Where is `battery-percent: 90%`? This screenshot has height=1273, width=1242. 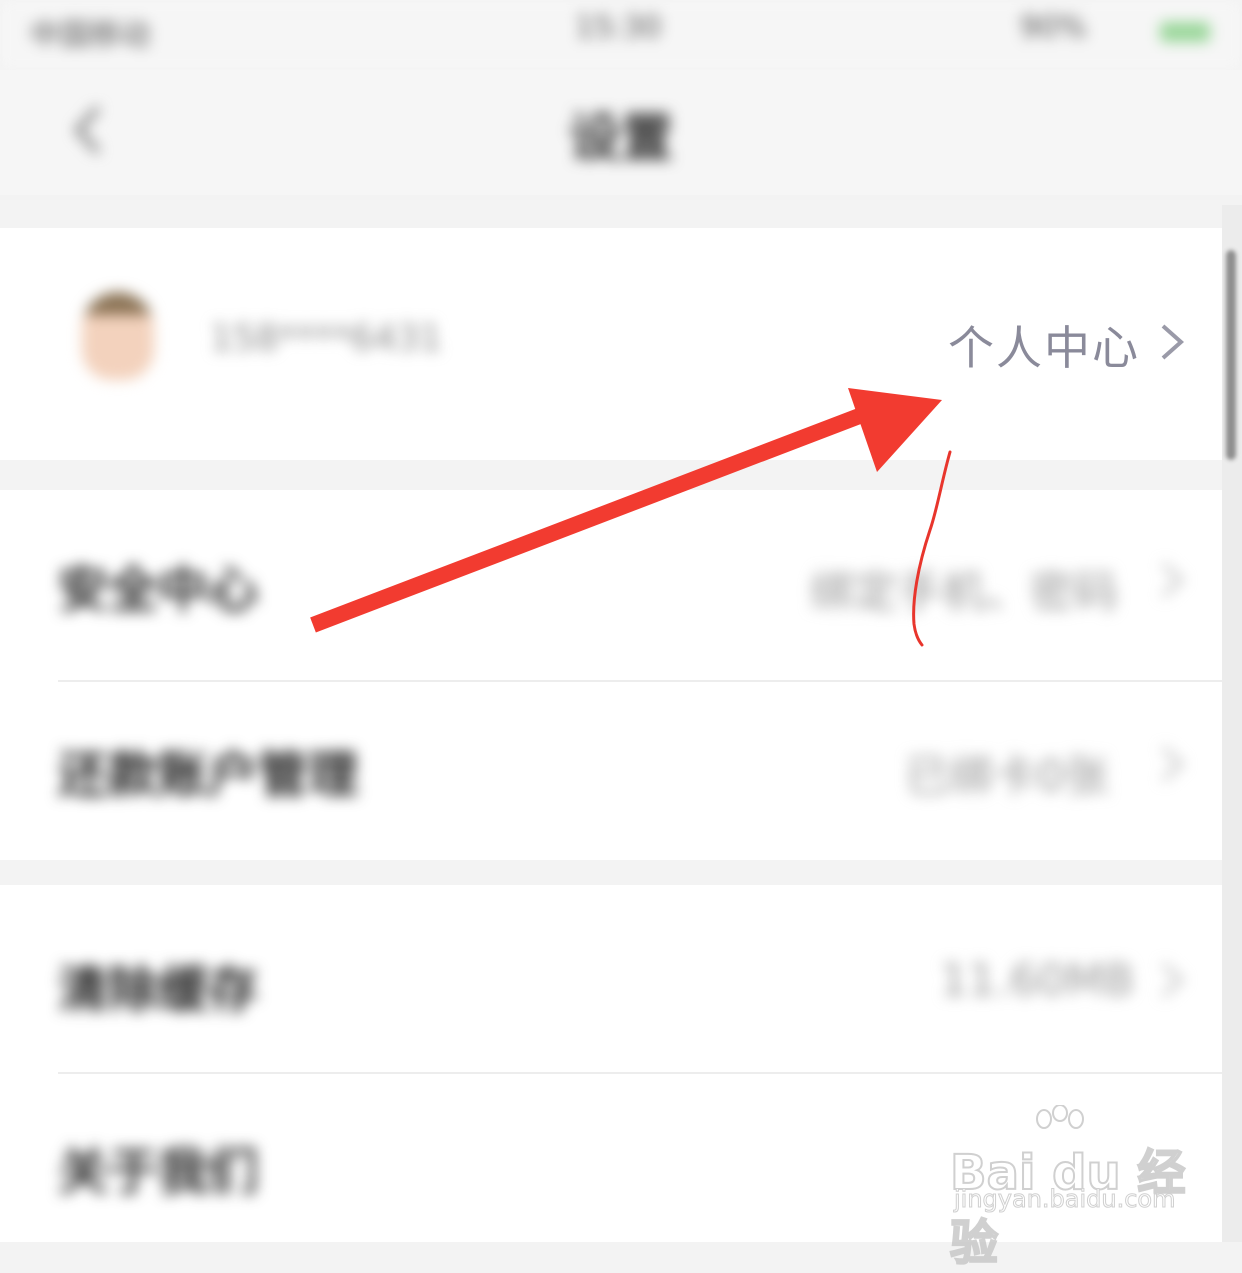
battery-percent: 90% is located at coordinates (1053, 27).